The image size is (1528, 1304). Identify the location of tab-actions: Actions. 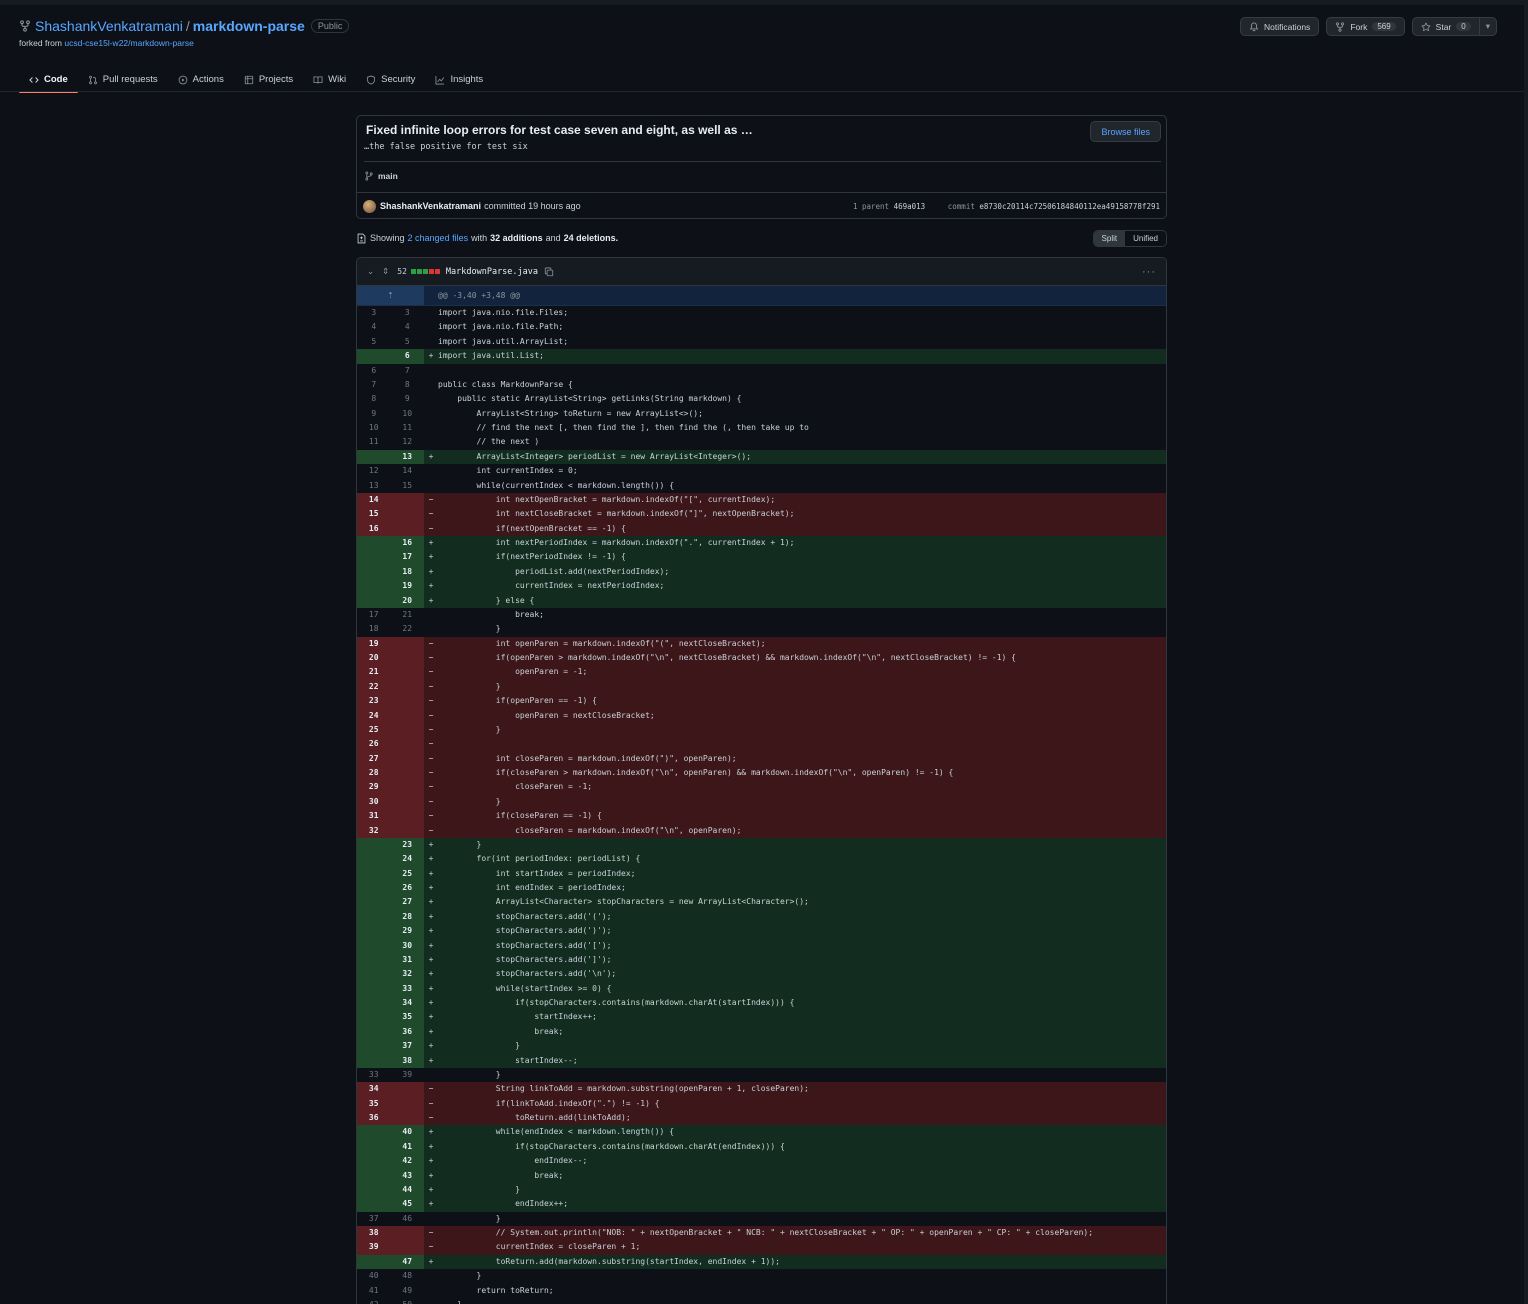
(201, 79).